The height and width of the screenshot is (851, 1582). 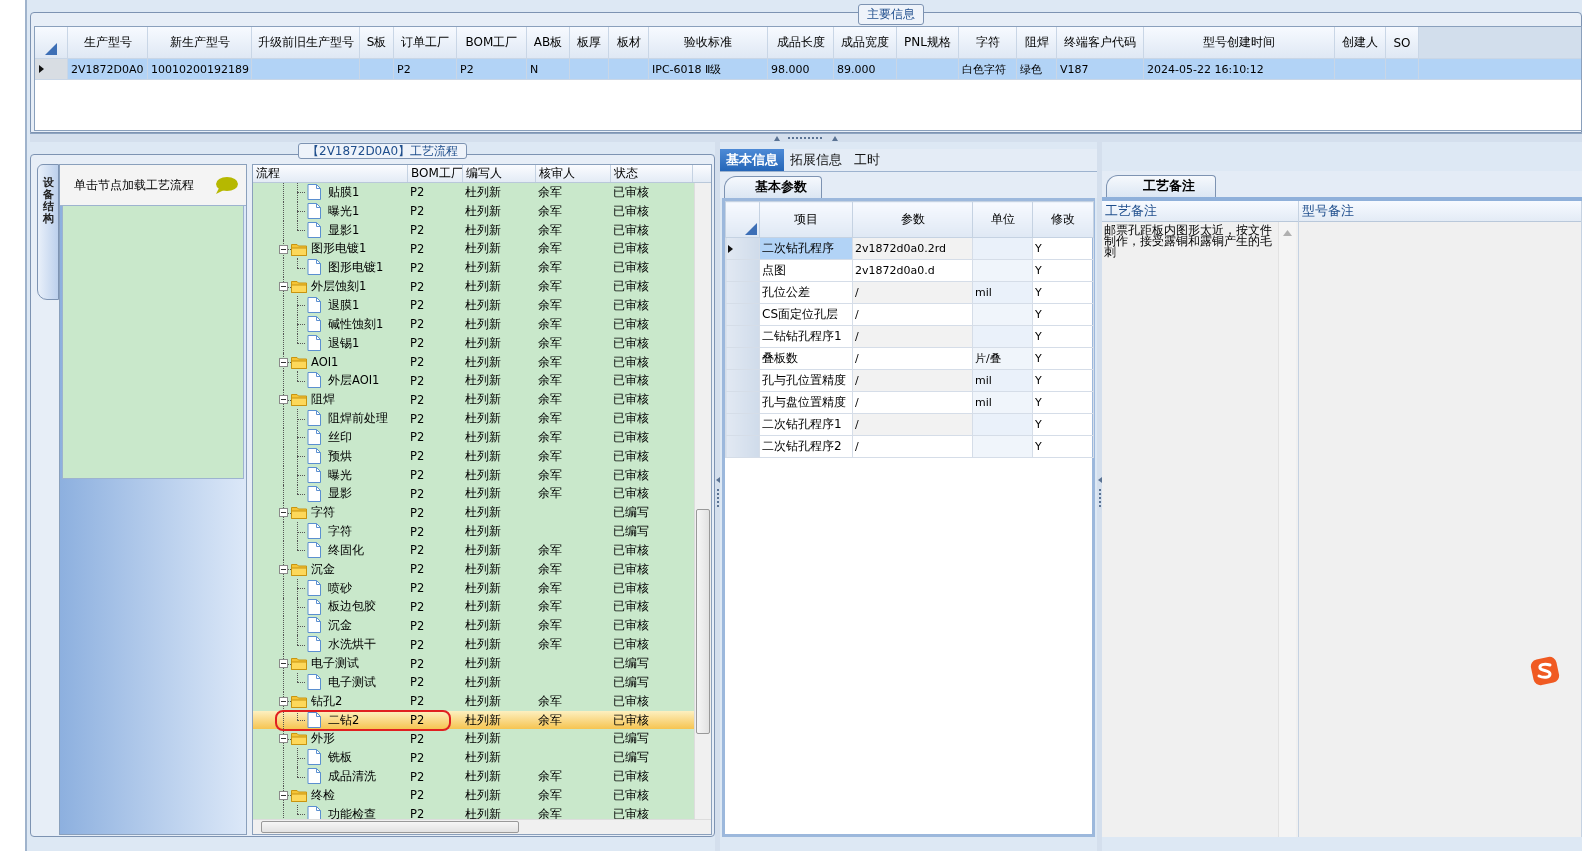 What do you see at coordinates (802, 424) in the screenshot?
I see `table-cell: 二次钻孔程序1` at bounding box center [802, 424].